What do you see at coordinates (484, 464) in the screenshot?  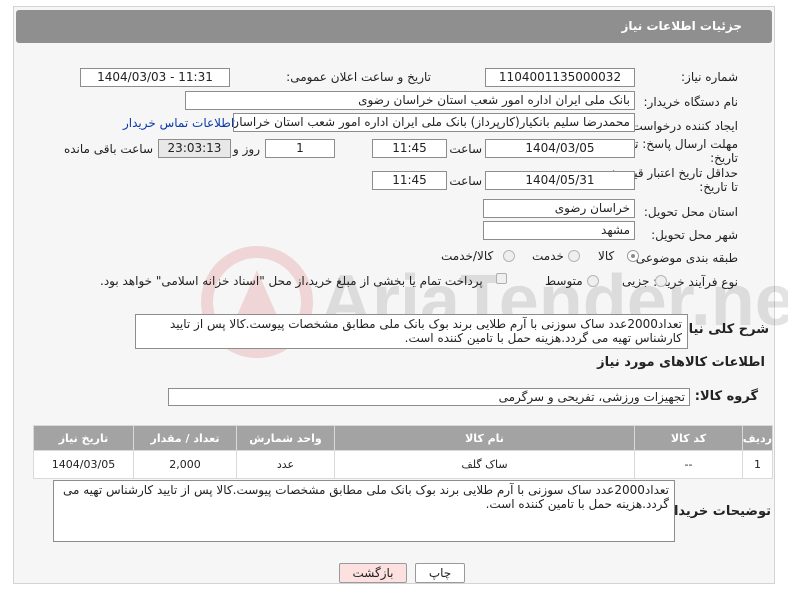 I see `cell-name: ساک گلف` at bounding box center [484, 464].